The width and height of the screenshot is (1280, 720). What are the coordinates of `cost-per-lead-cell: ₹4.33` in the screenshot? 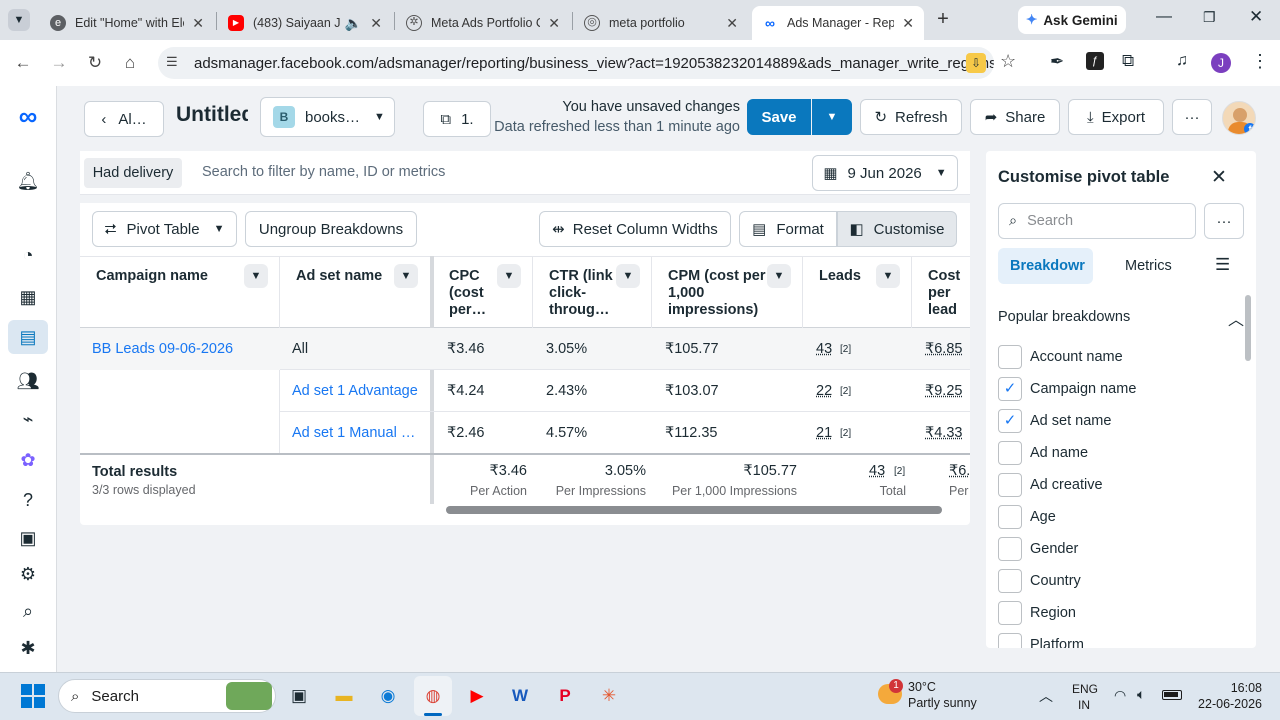 It's located at (947, 433).